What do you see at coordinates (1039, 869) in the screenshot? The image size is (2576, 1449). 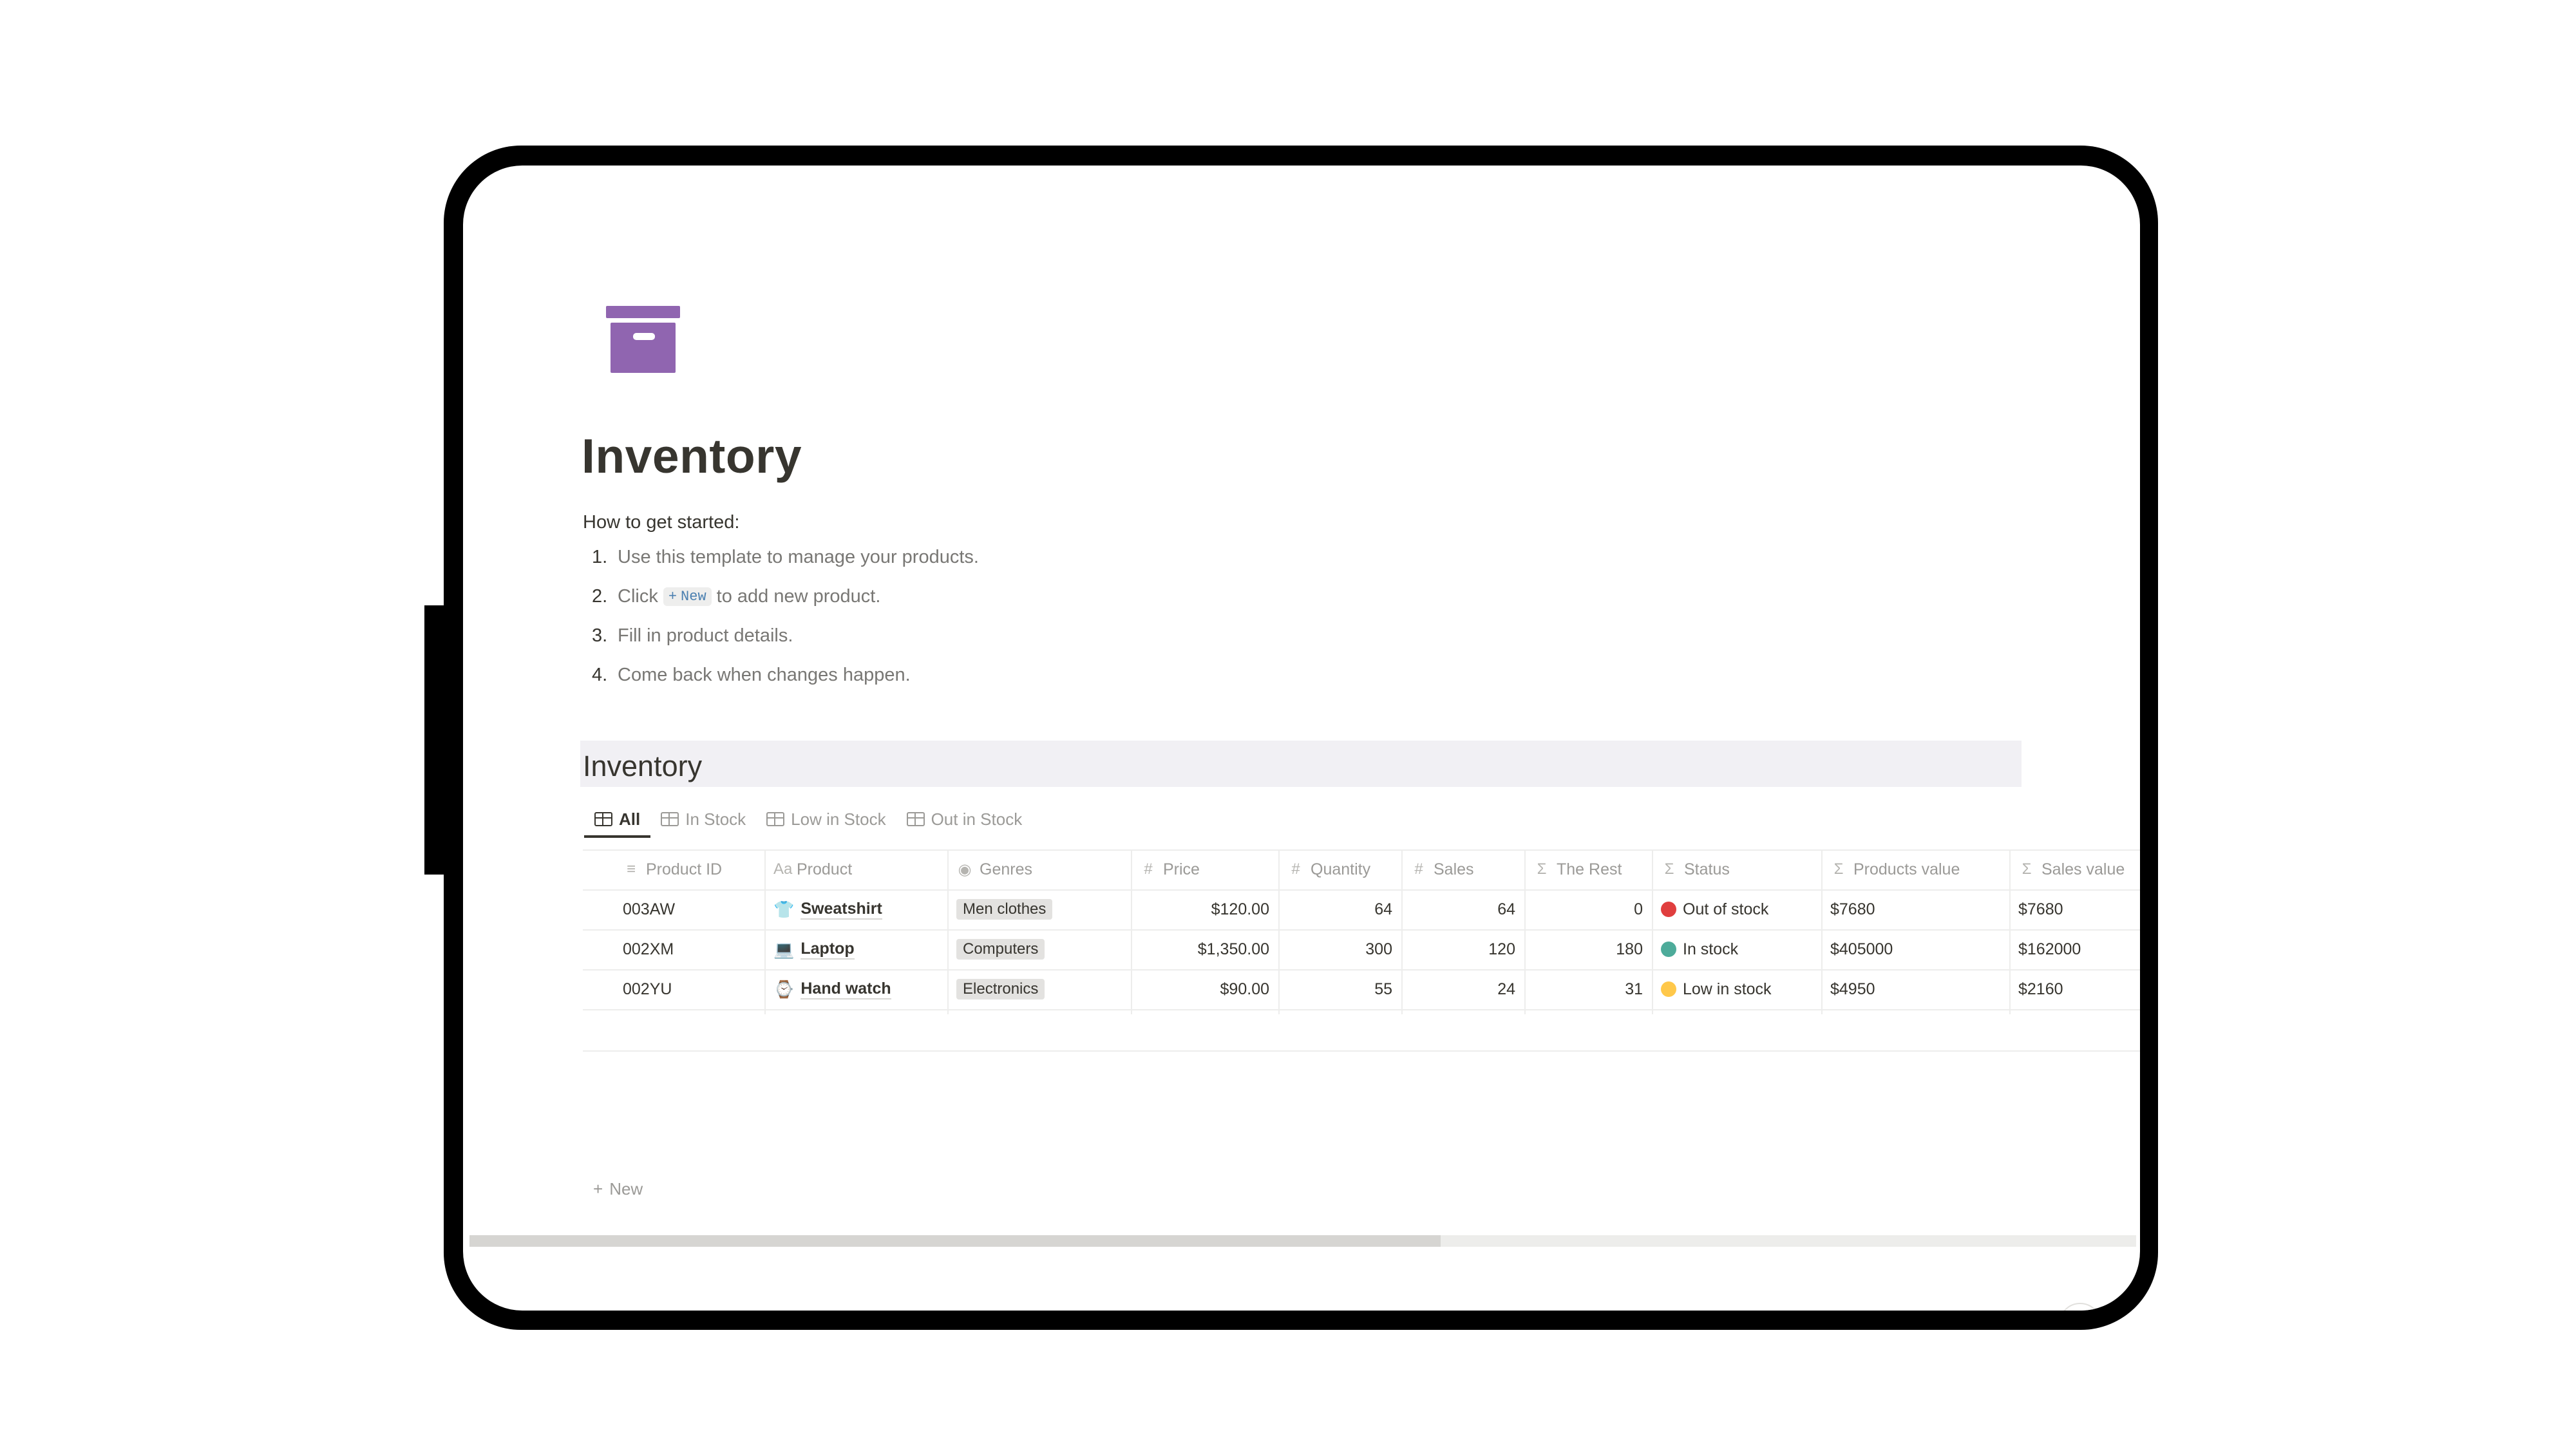 I see `column-header-genres: ◉ Genres` at bounding box center [1039, 869].